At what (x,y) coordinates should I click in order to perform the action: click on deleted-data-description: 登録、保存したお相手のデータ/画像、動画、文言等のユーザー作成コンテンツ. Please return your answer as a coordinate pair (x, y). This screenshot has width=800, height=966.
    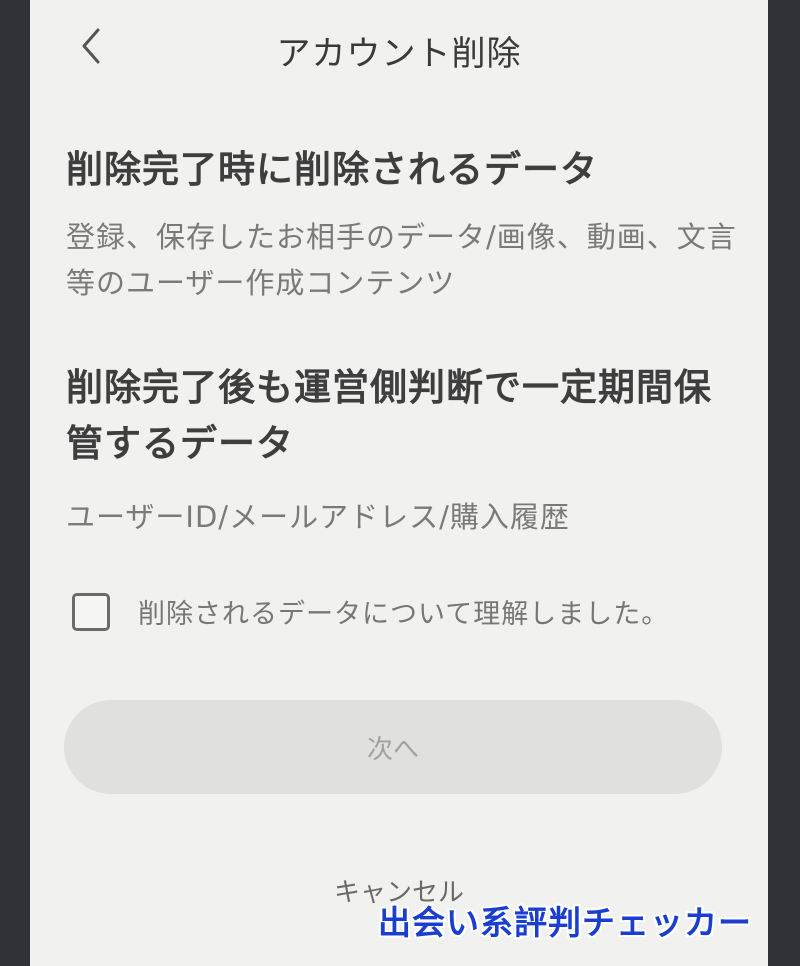
    Looking at the image, I should click on (401, 260).